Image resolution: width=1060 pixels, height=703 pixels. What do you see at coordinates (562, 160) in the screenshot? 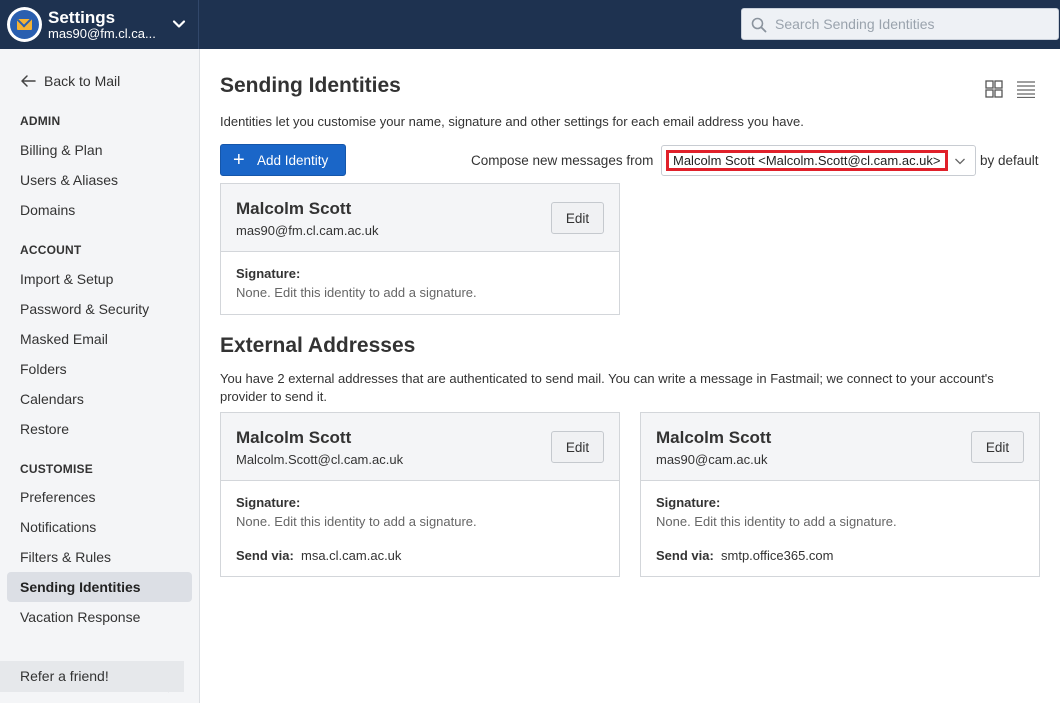
I see `compose-from-label: Compose new messages from` at bounding box center [562, 160].